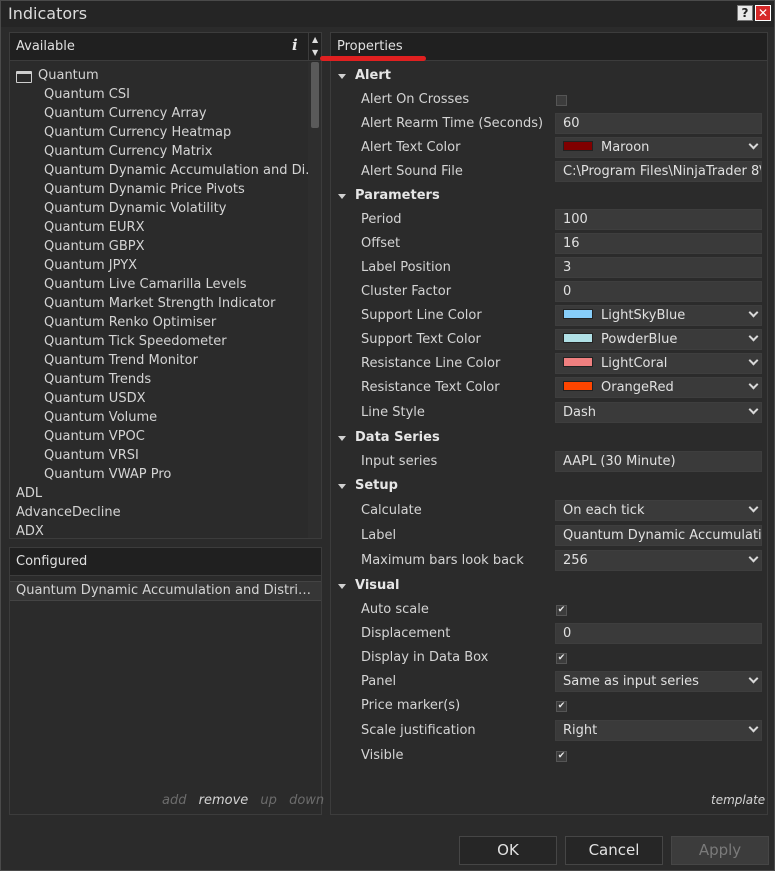  What do you see at coordinates (561, 100) in the screenshot?
I see `prop-checkbox-alert-on-crosses` at bounding box center [561, 100].